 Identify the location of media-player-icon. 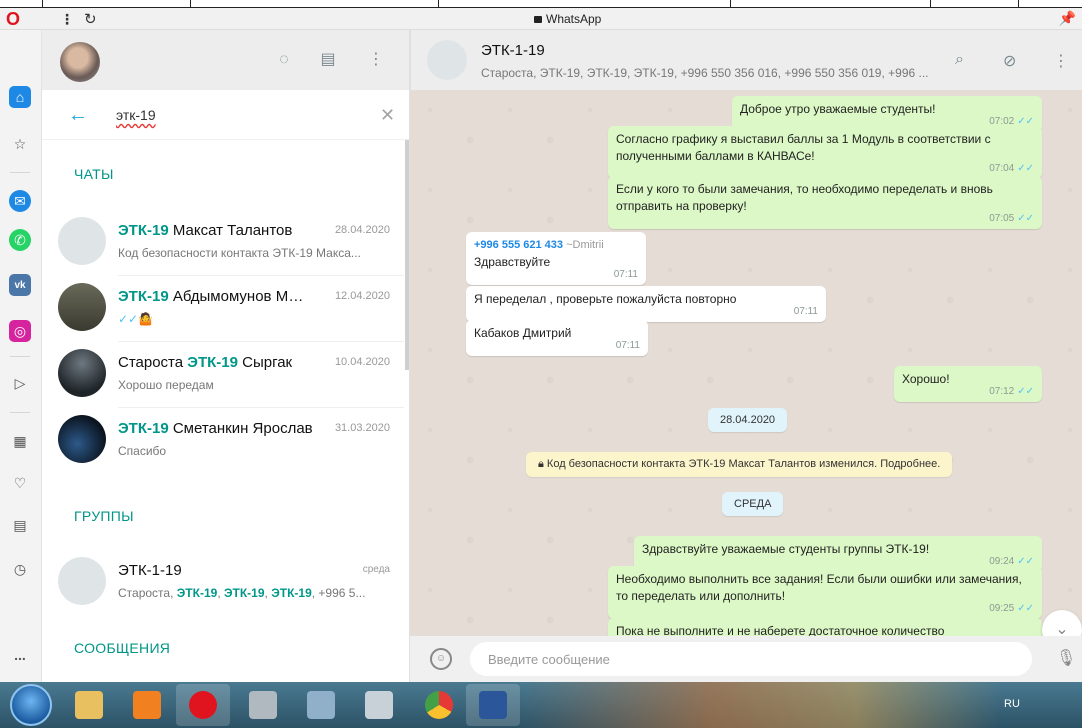
(147, 705).